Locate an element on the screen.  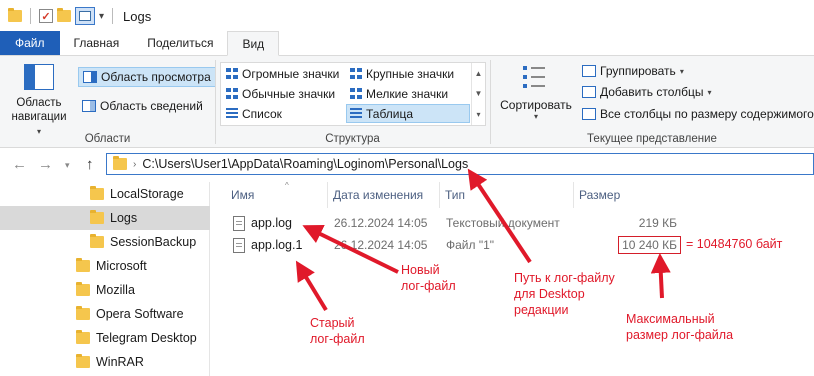
up-arrow-icon: ↑ is located at coordinates (90, 164).